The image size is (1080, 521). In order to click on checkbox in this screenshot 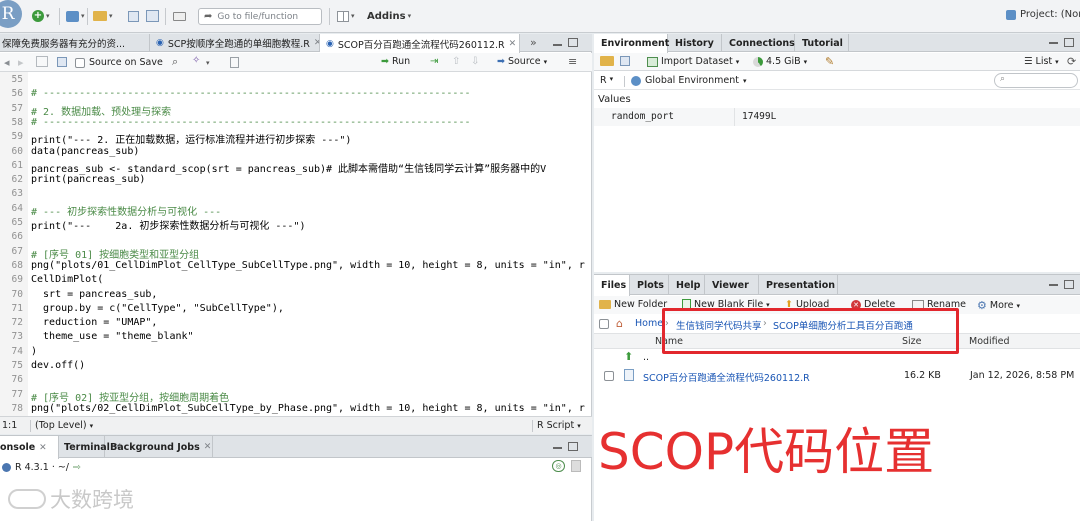, I will do `click(80, 62)`.